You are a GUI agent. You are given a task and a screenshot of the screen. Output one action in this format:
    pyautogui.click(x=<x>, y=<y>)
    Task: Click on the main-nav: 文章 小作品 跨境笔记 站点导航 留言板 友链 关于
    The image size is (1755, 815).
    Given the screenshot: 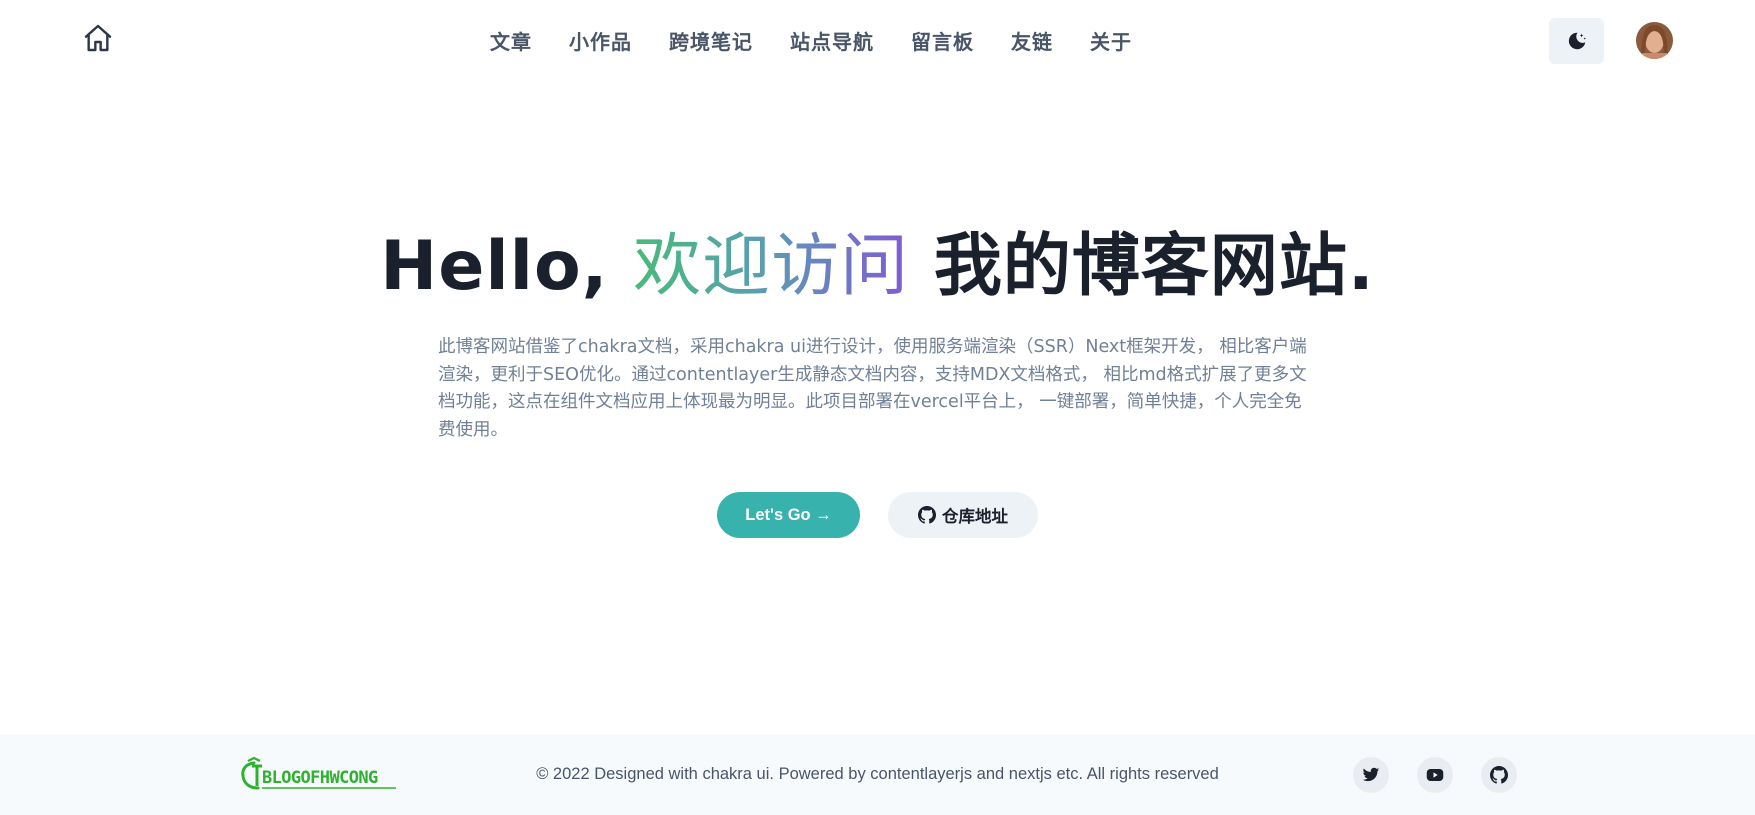 What is the action you would take?
    pyautogui.click(x=829, y=40)
    